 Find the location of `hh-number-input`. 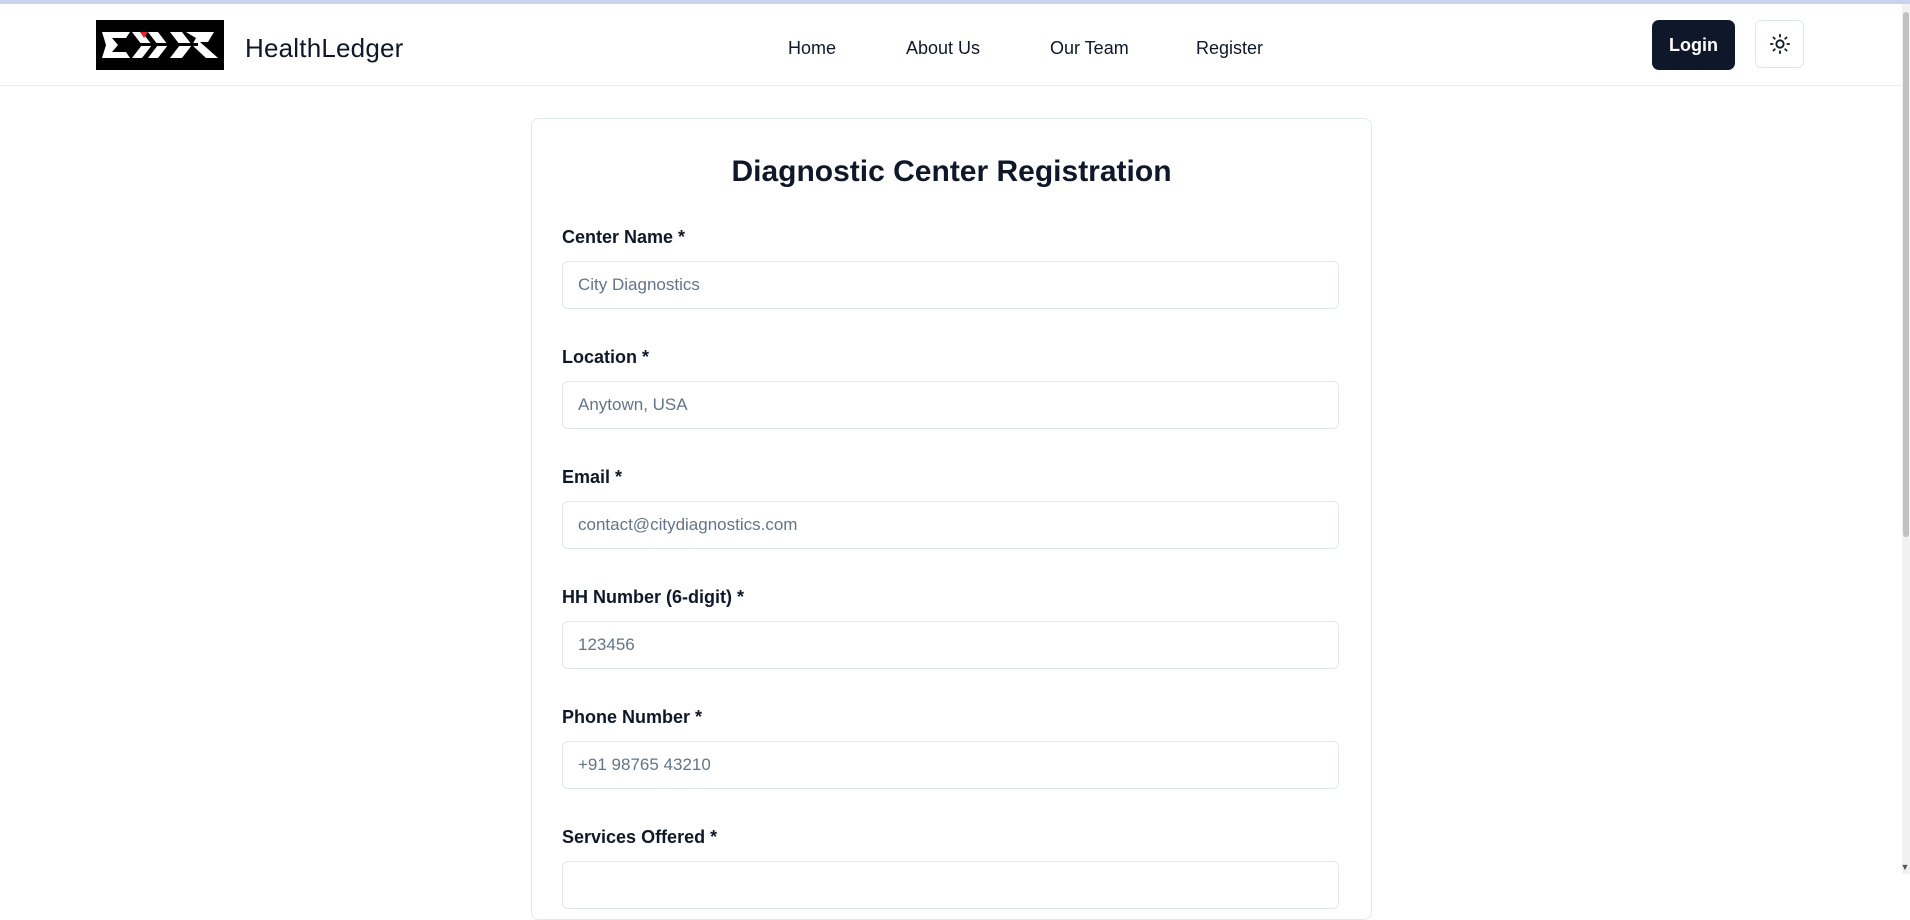

hh-number-input is located at coordinates (950, 645).